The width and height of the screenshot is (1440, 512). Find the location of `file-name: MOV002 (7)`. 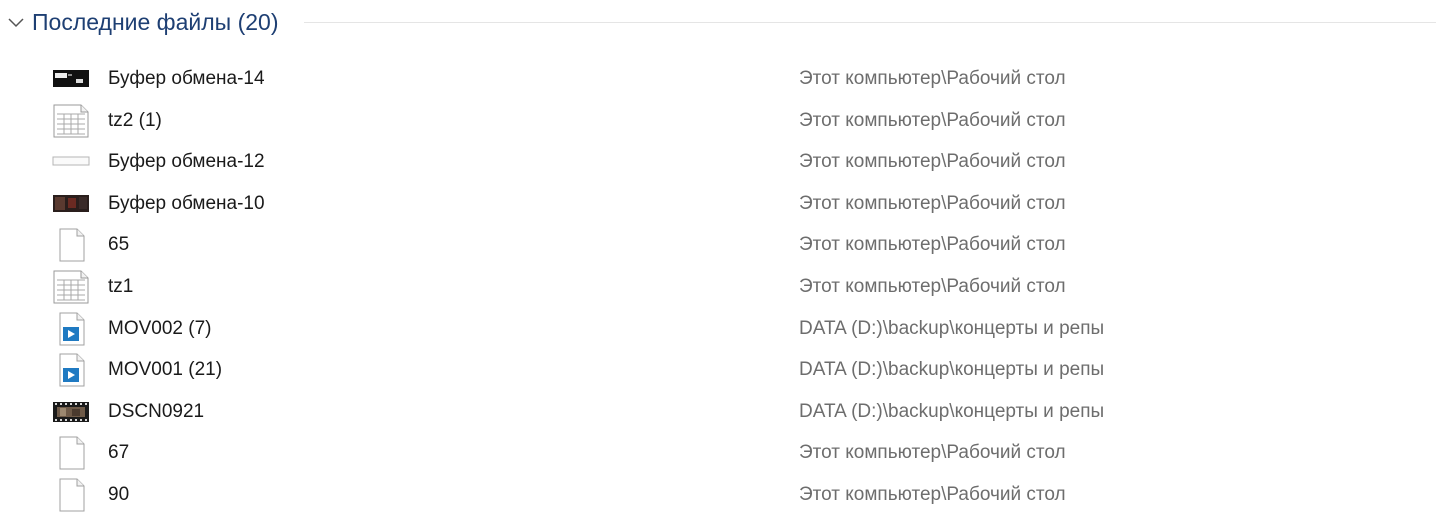

file-name: MOV002 (7) is located at coordinates (160, 328).